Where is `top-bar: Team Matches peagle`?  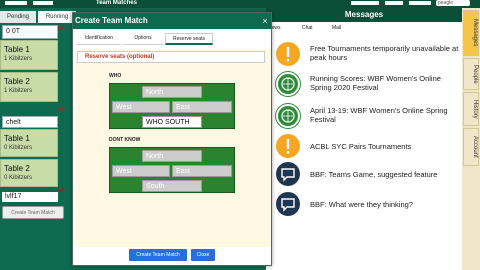 top-bar: Team Matches peagle is located at coordinates (240, 4).